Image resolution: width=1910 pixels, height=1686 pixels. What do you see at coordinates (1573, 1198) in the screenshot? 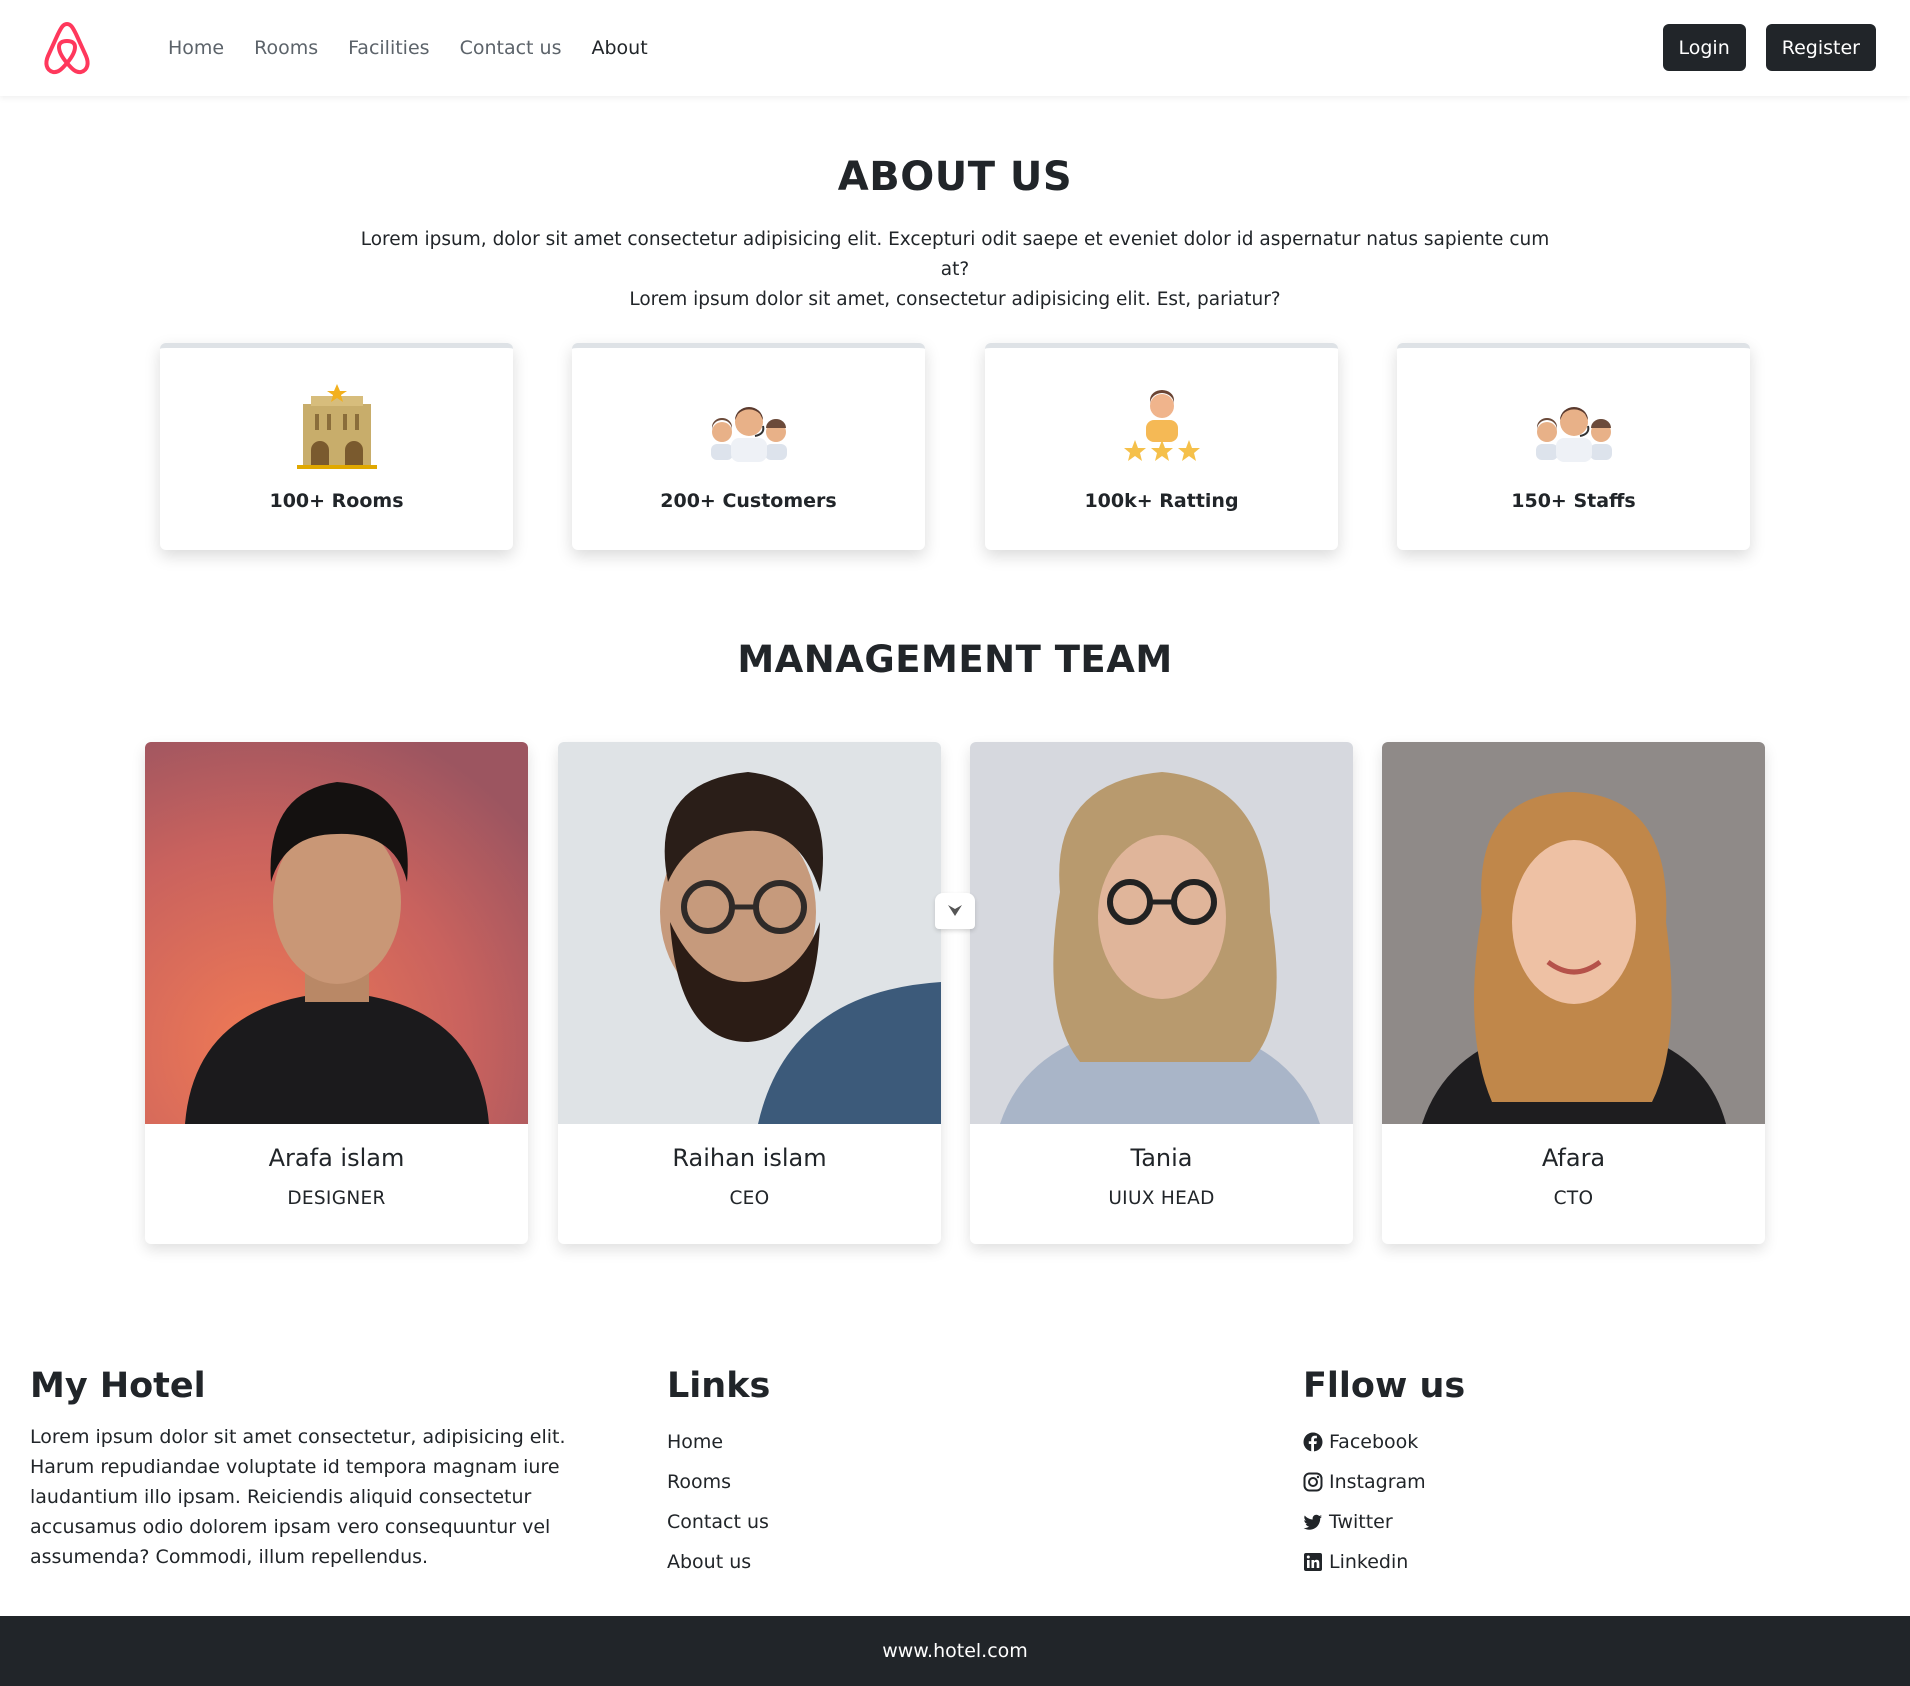
I see `member-role: CTO` at bounding box center [1573, 1198].